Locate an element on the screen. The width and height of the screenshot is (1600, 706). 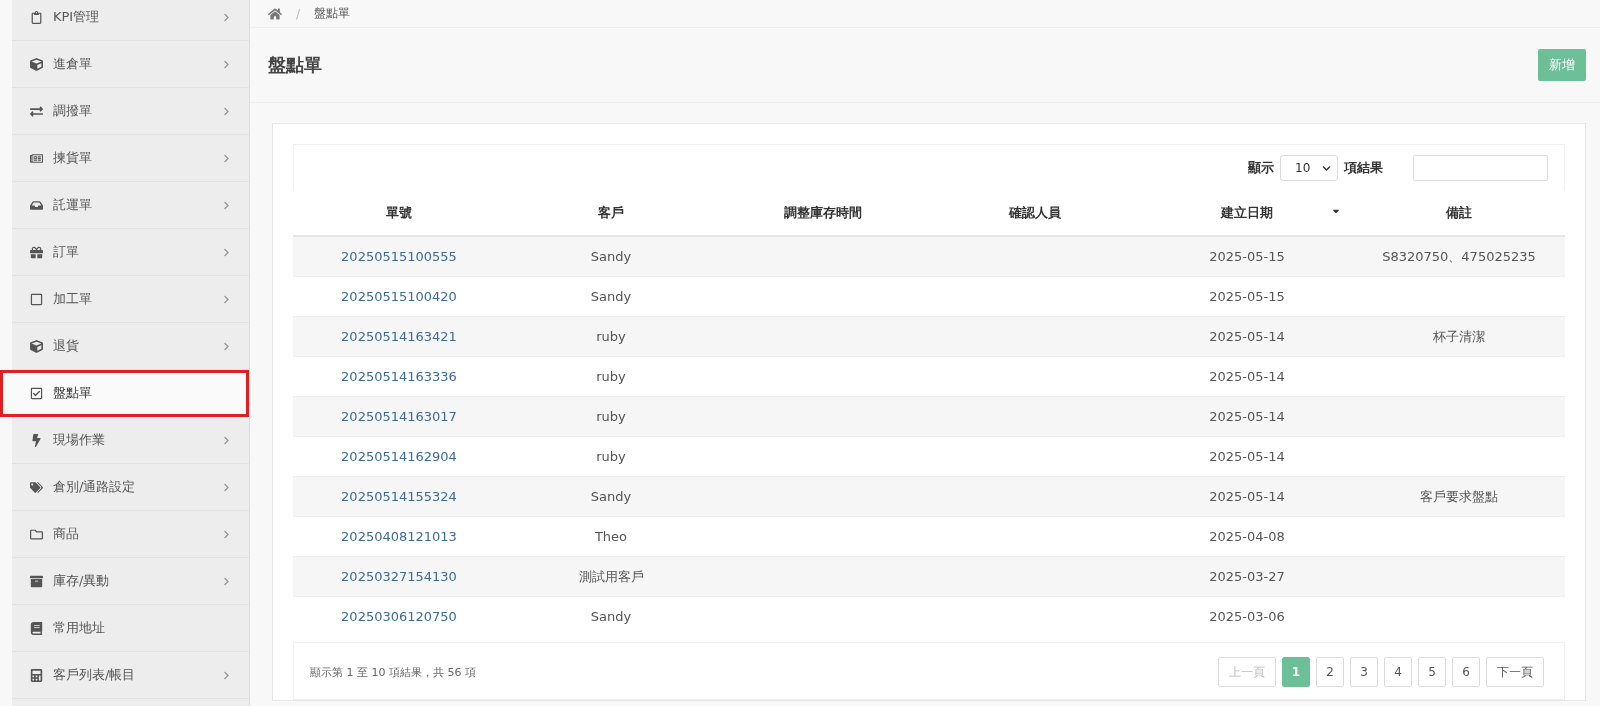
table-cell: S8320750、475025235 is located at coordinates (1459, 256).